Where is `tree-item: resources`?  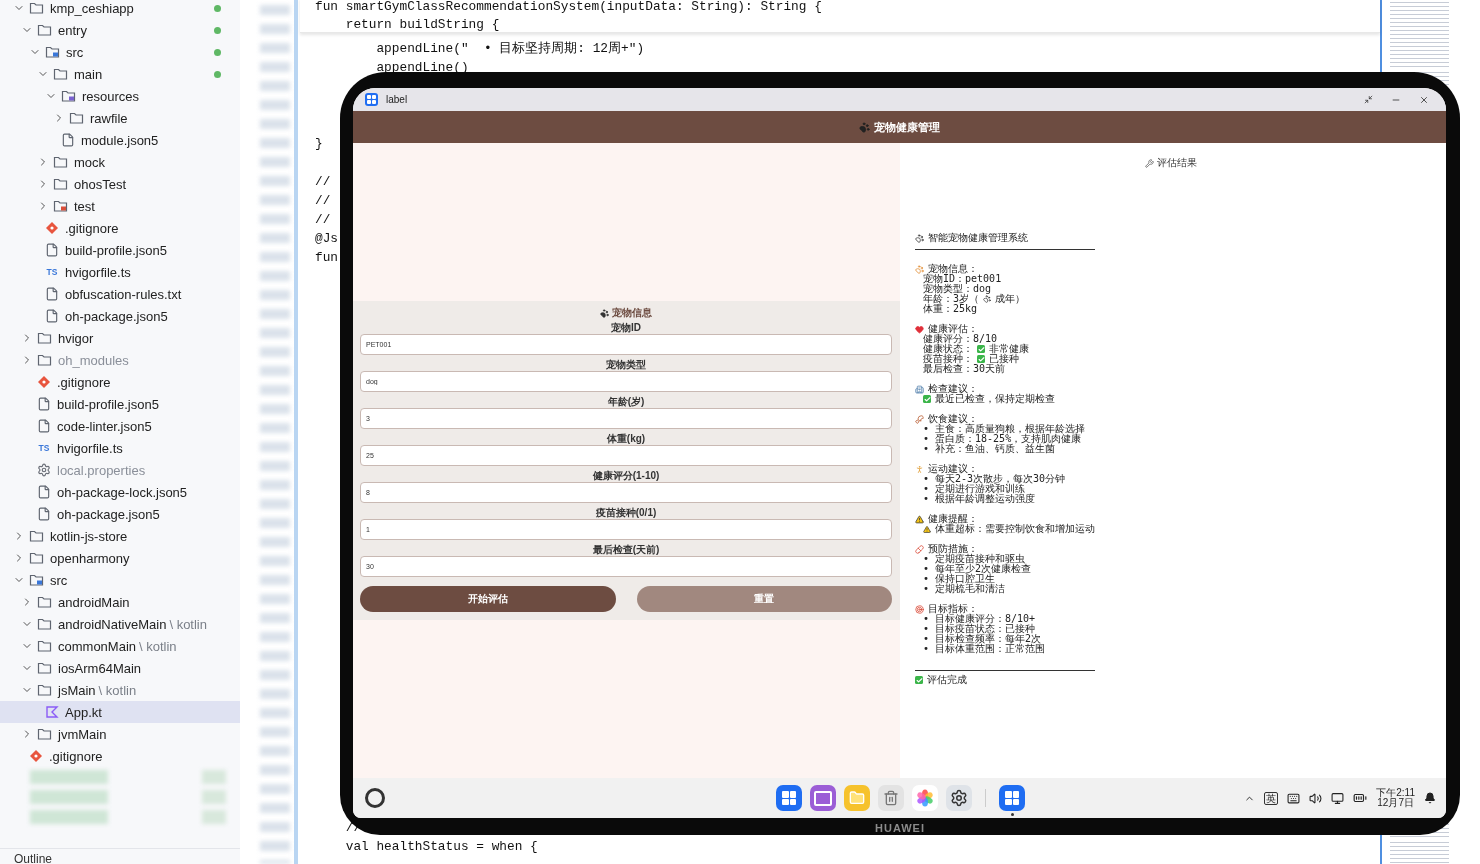 tree-item: resources is located at coordinates (120, 96).